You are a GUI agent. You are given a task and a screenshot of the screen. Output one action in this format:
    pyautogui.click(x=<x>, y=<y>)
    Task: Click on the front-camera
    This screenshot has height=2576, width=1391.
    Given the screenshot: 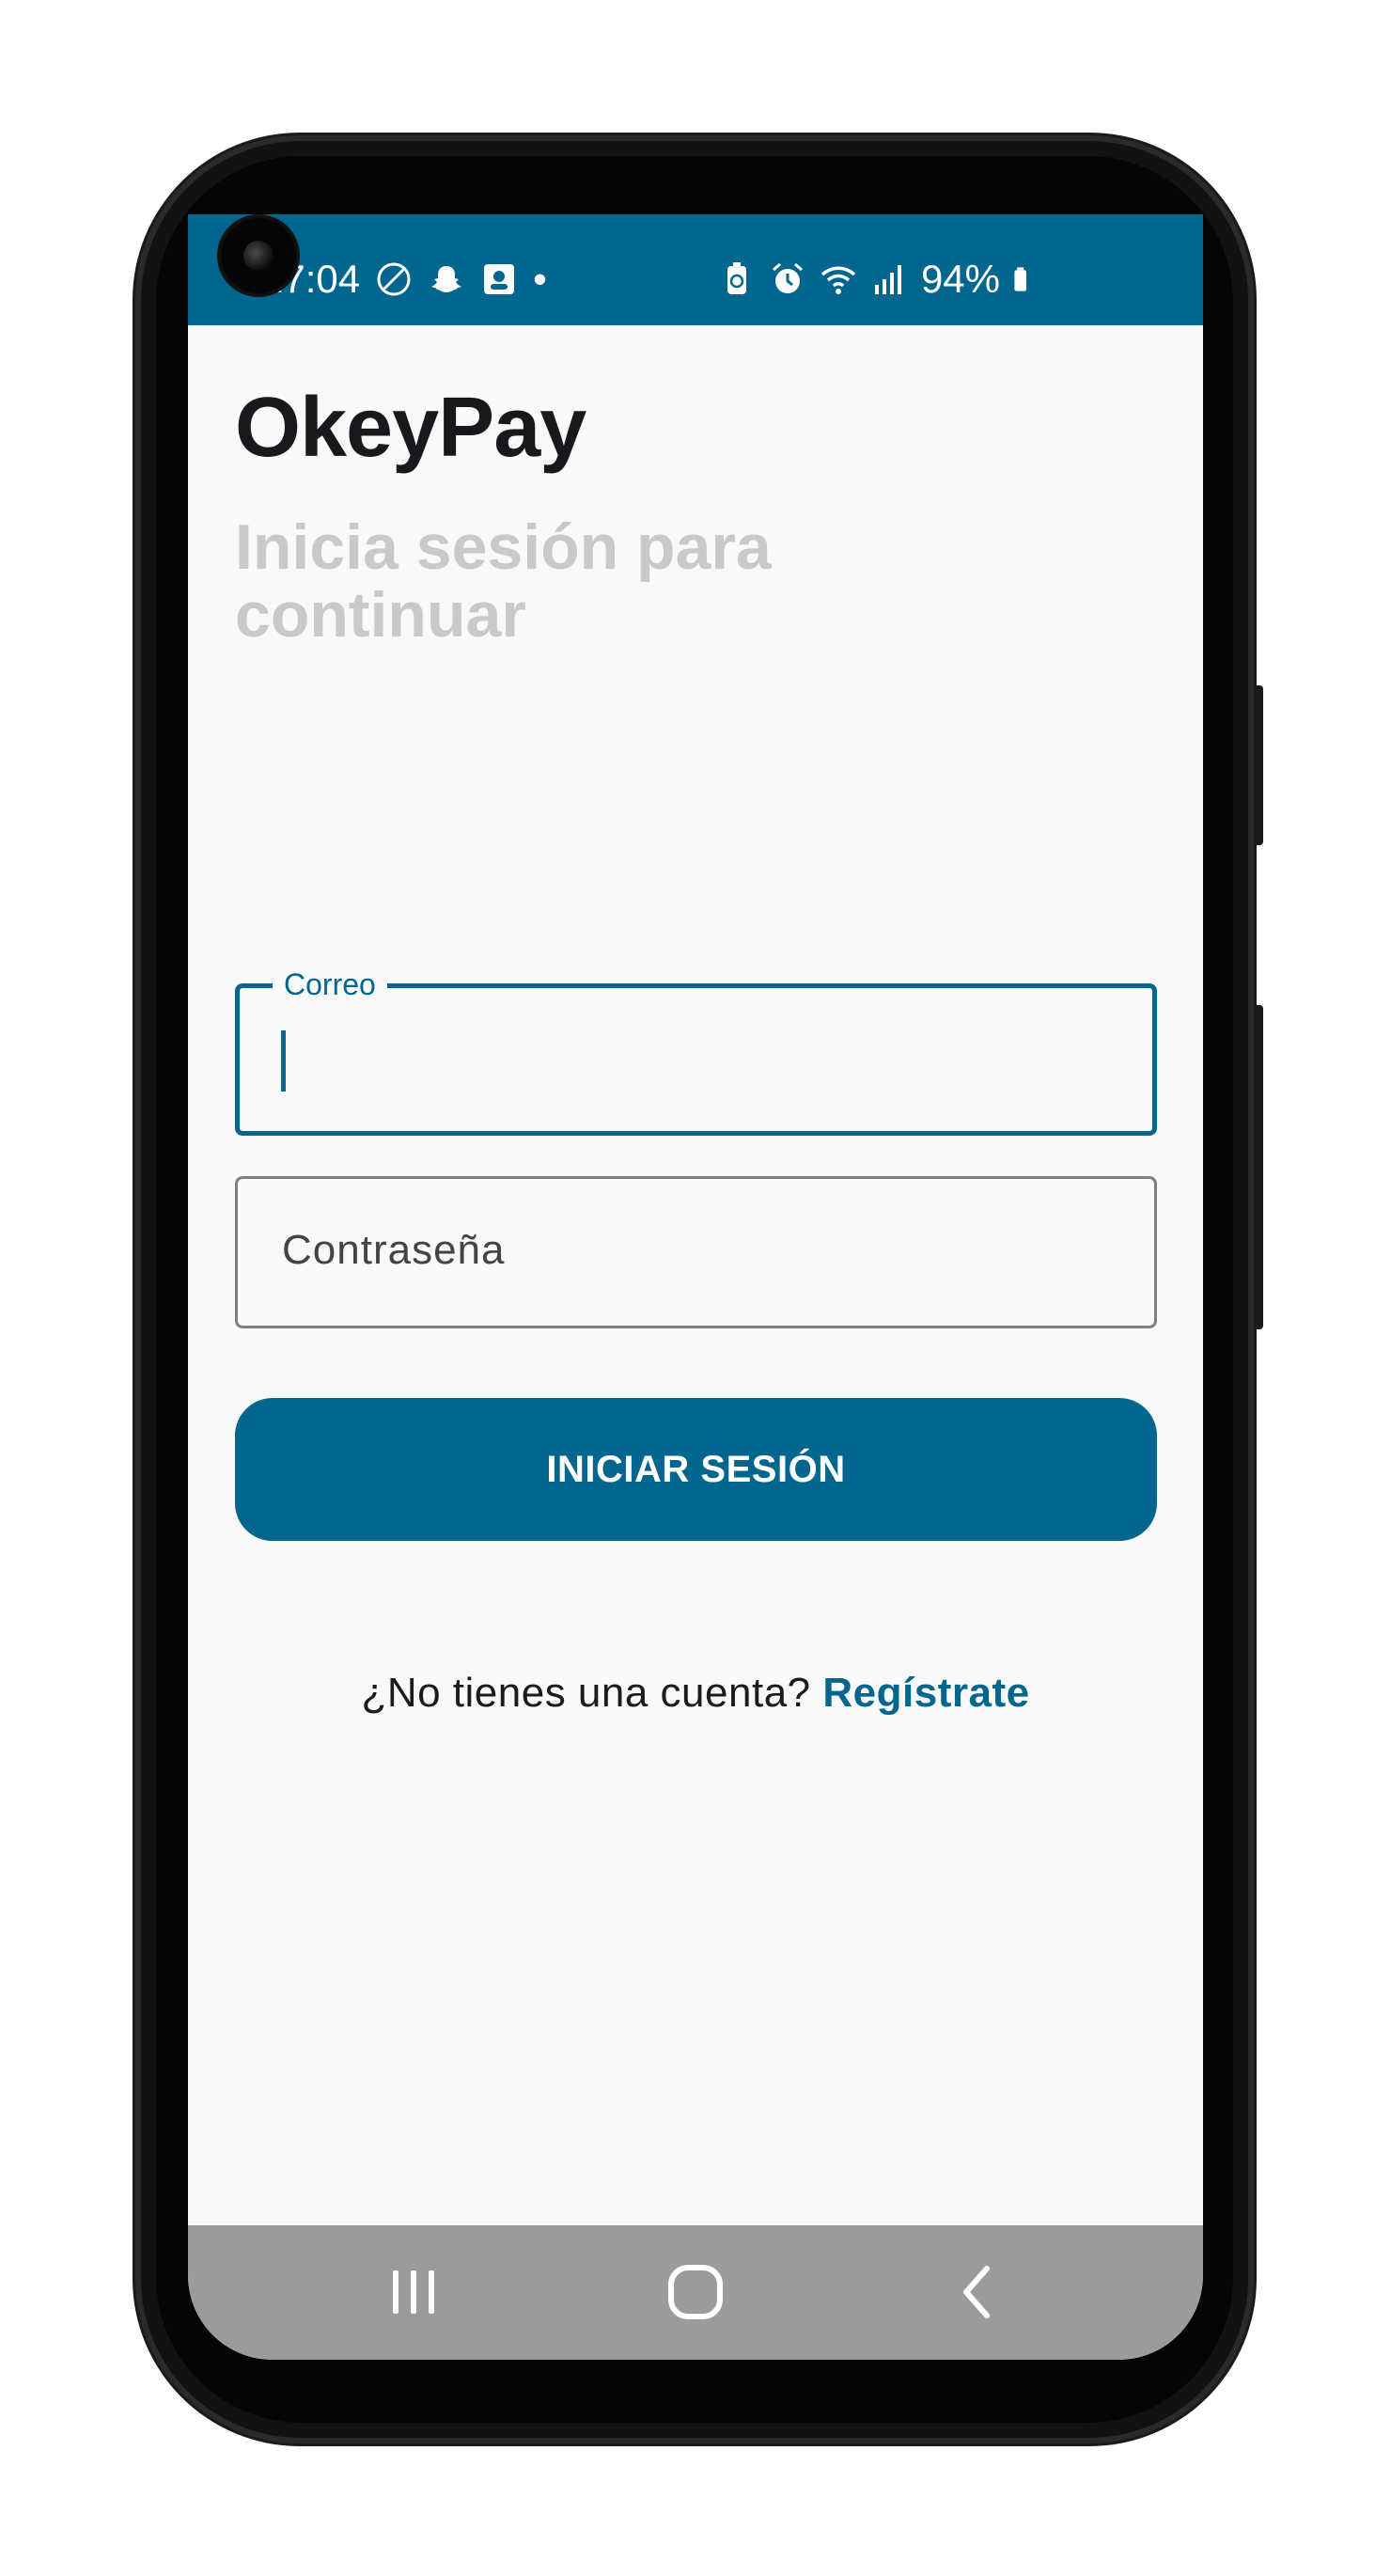 What is the action you would take?
    pyautogui.click(x=259, y=256)
    